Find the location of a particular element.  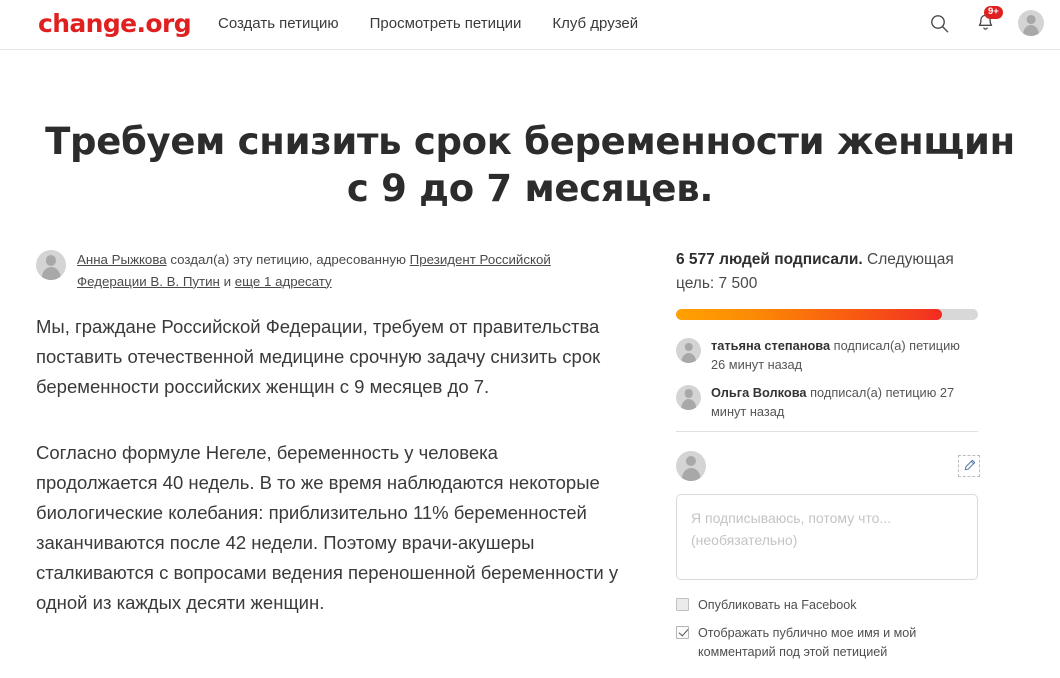

search-button is located at coordinates (939, 23).